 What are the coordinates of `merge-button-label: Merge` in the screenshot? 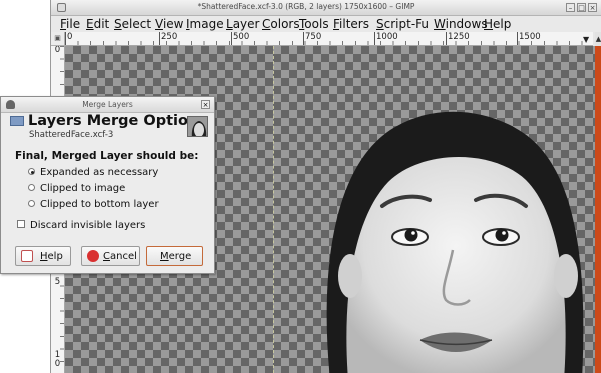 It's located at (176, 256).